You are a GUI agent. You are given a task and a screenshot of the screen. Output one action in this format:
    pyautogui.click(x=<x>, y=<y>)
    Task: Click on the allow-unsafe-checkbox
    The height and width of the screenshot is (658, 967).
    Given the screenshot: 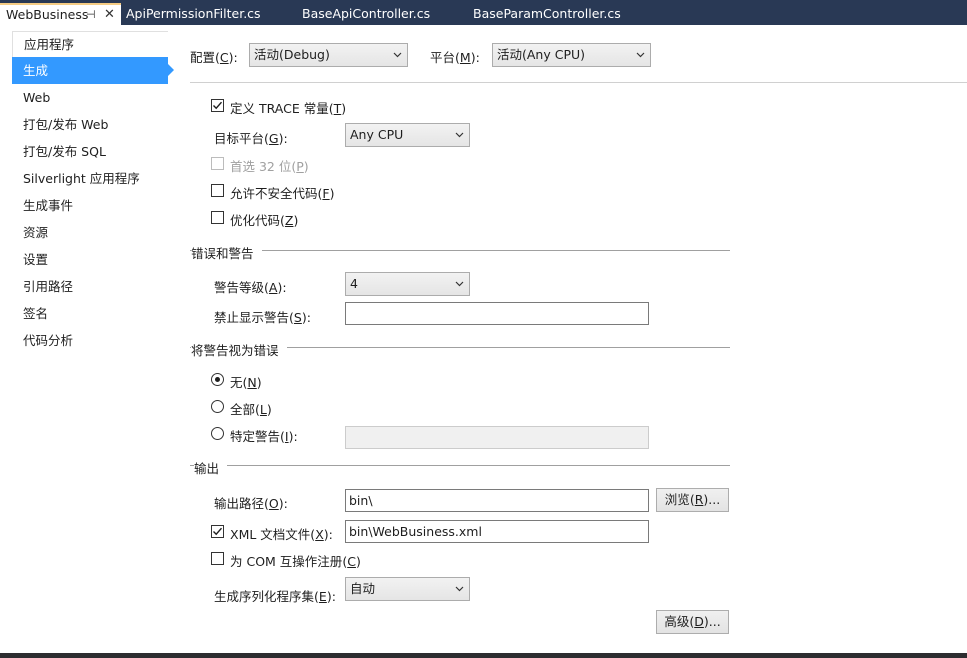 What is the action you would take?
    pyautogui.click(x=217, y=190)
    